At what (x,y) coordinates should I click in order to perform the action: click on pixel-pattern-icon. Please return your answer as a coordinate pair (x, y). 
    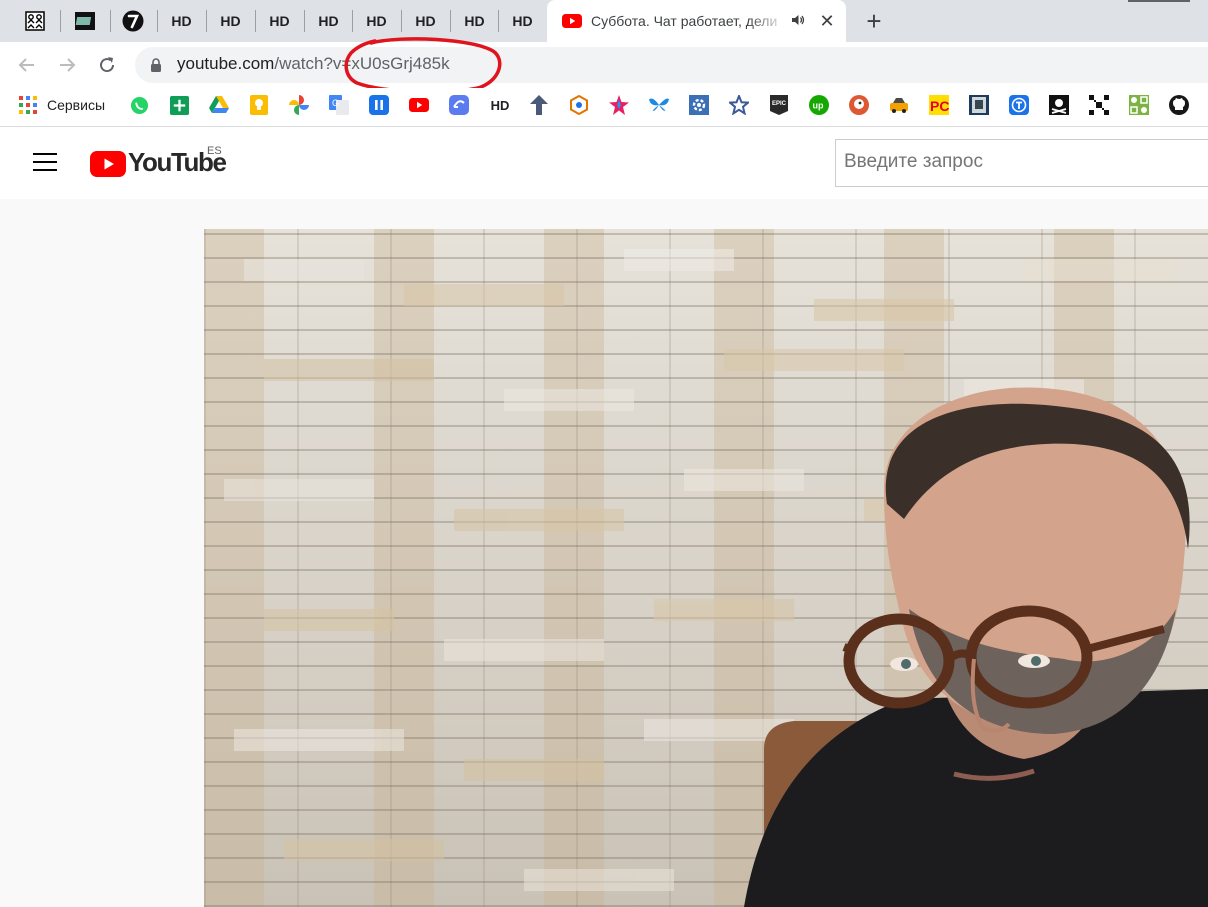
    Looking at the image, I should click on (1099, 105).